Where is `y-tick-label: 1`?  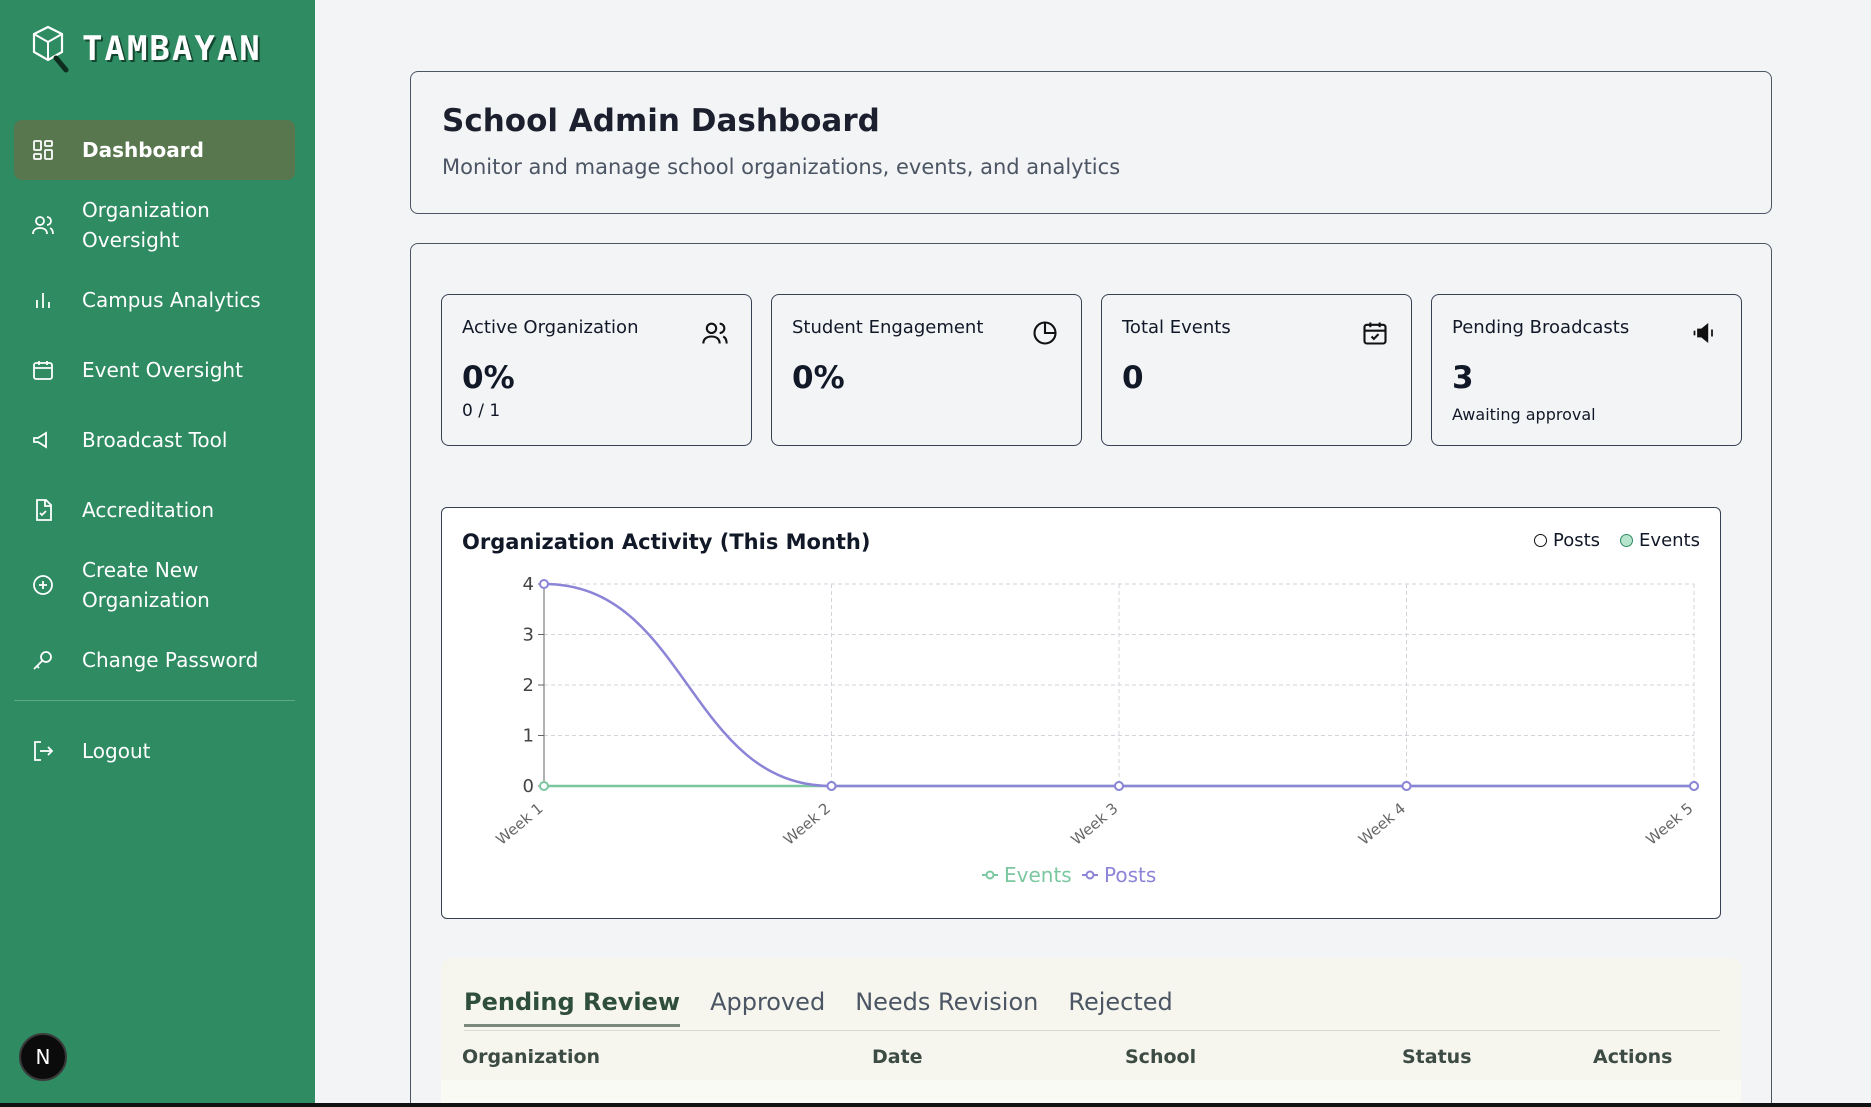 y-tick-label: 1 is located at coordinates (528, 736).